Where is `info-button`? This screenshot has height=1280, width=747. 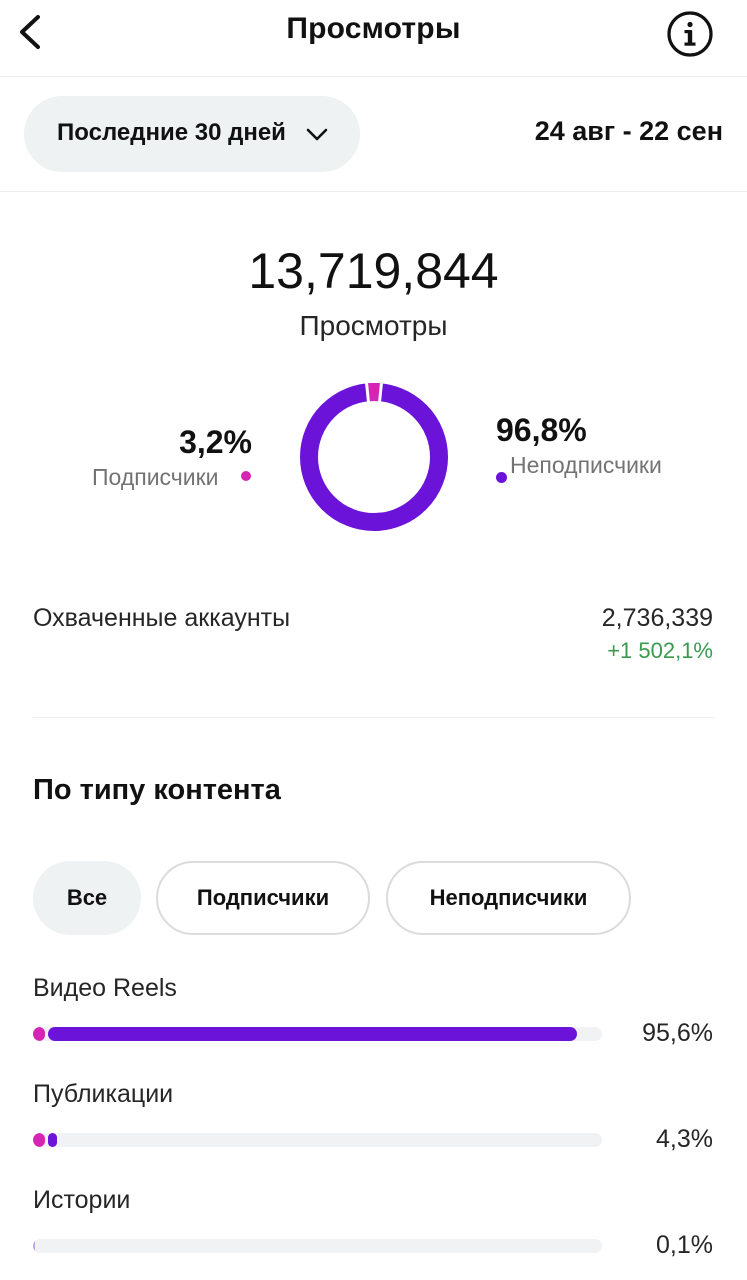 info-button is located at coordinates (690, 34).